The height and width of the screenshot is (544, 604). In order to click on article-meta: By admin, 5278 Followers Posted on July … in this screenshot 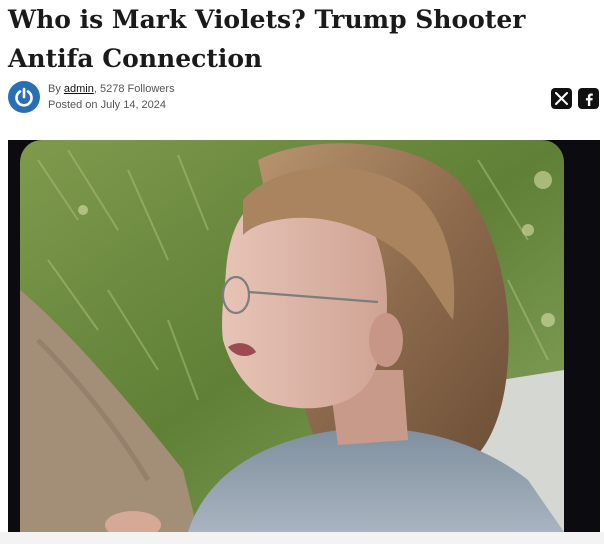, I will do `click(91, 97)`.